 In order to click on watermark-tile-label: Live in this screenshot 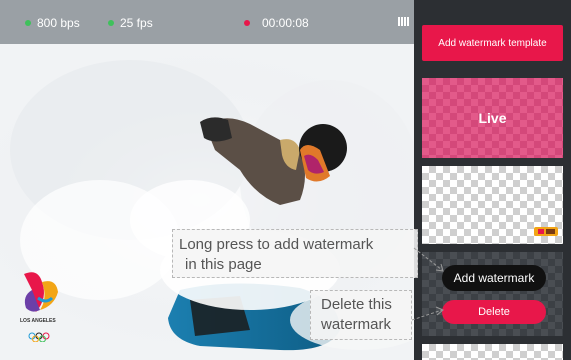, I will do `click(492, 118)`.